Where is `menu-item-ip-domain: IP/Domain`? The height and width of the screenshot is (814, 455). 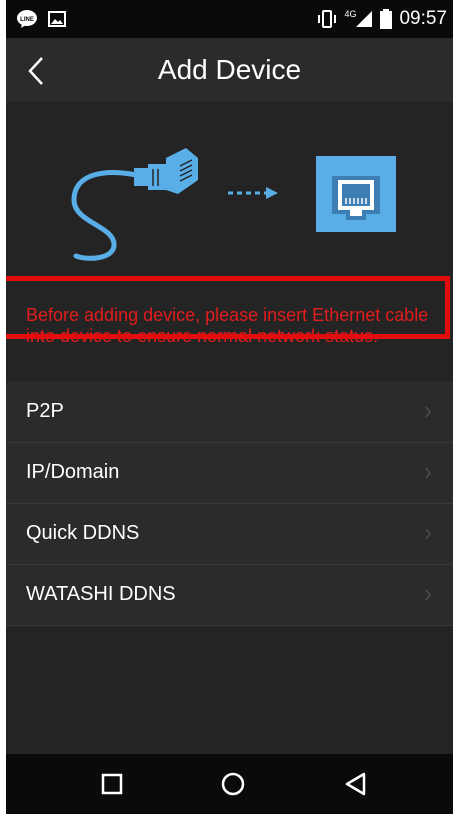 menu-item-ip-domain: IP/Domain is located at coordinates (229, 473).